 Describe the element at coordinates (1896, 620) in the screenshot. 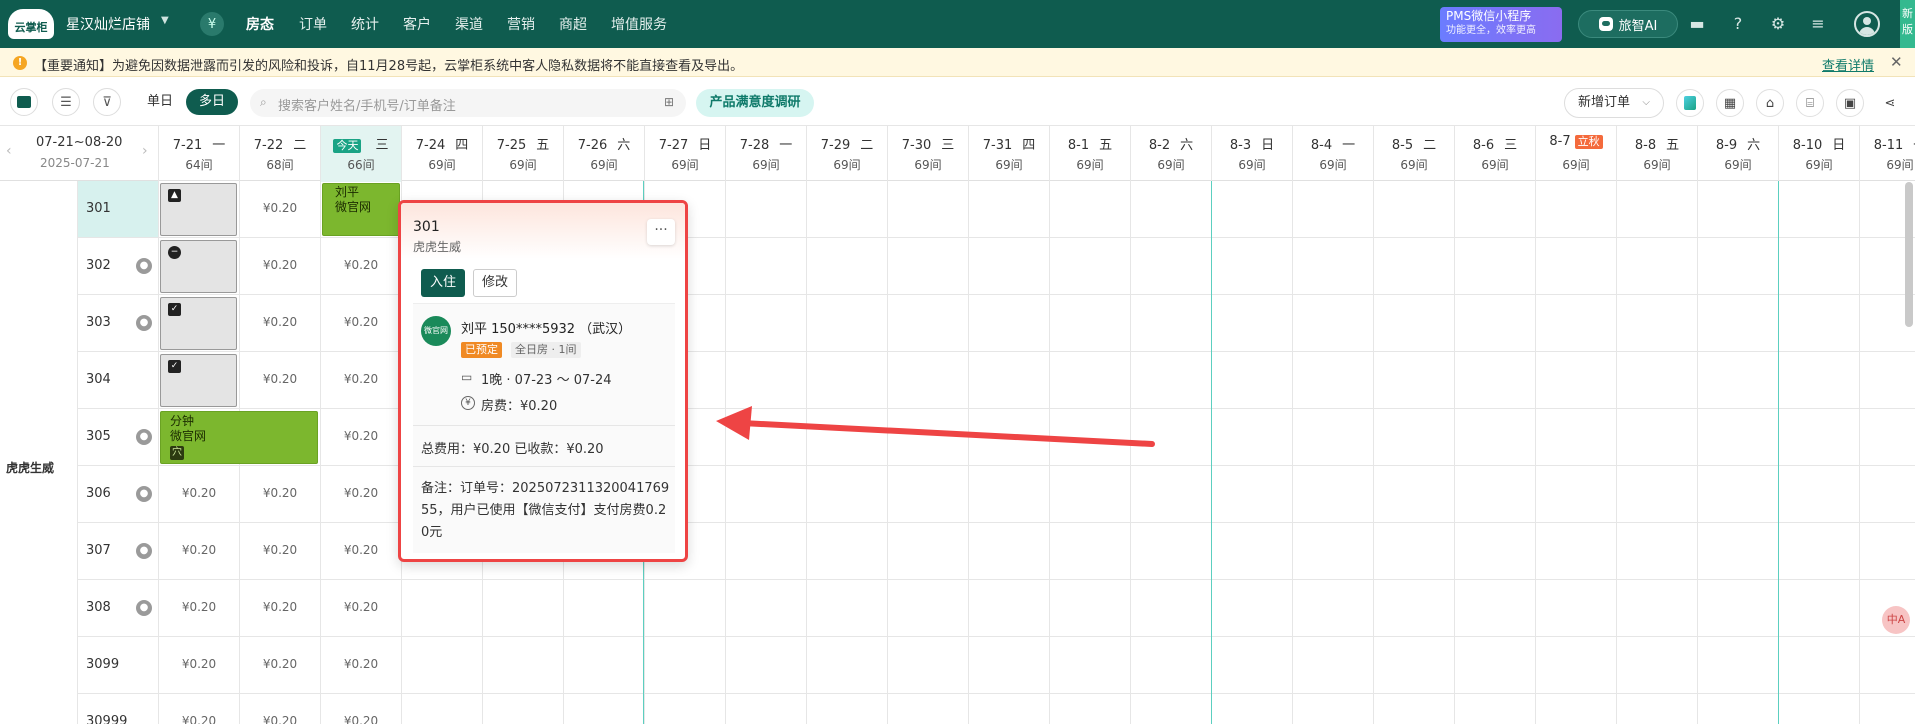

I see `translate-float-button: 中A` at that location.